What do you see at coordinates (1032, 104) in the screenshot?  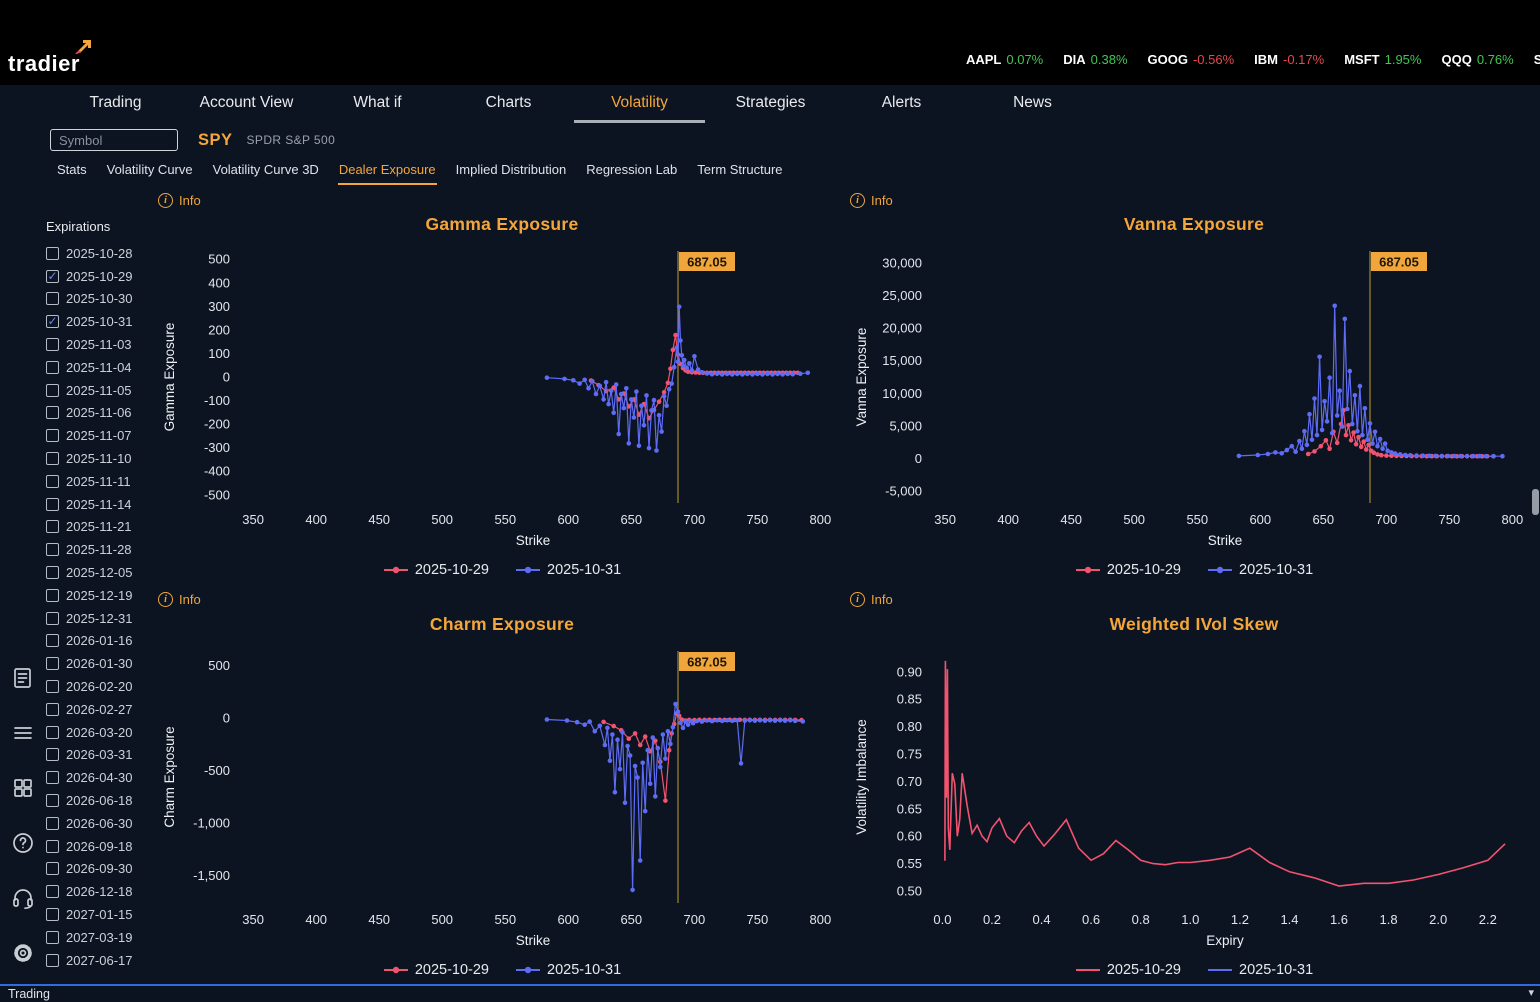 I see `nav-tab-news: News` at bounding box center [1032, 104].